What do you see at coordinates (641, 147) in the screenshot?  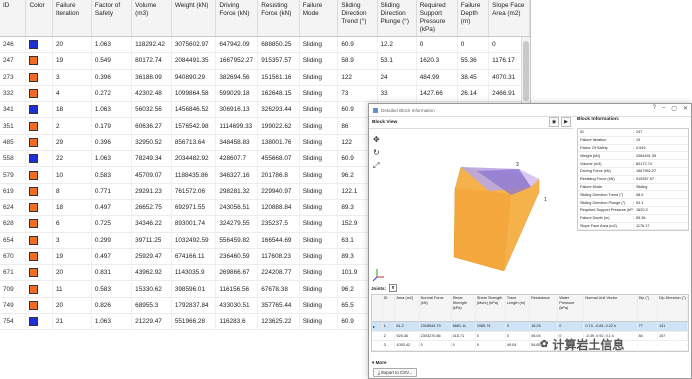 I see `info-value: 0.549` at bounding box center [641, 147].